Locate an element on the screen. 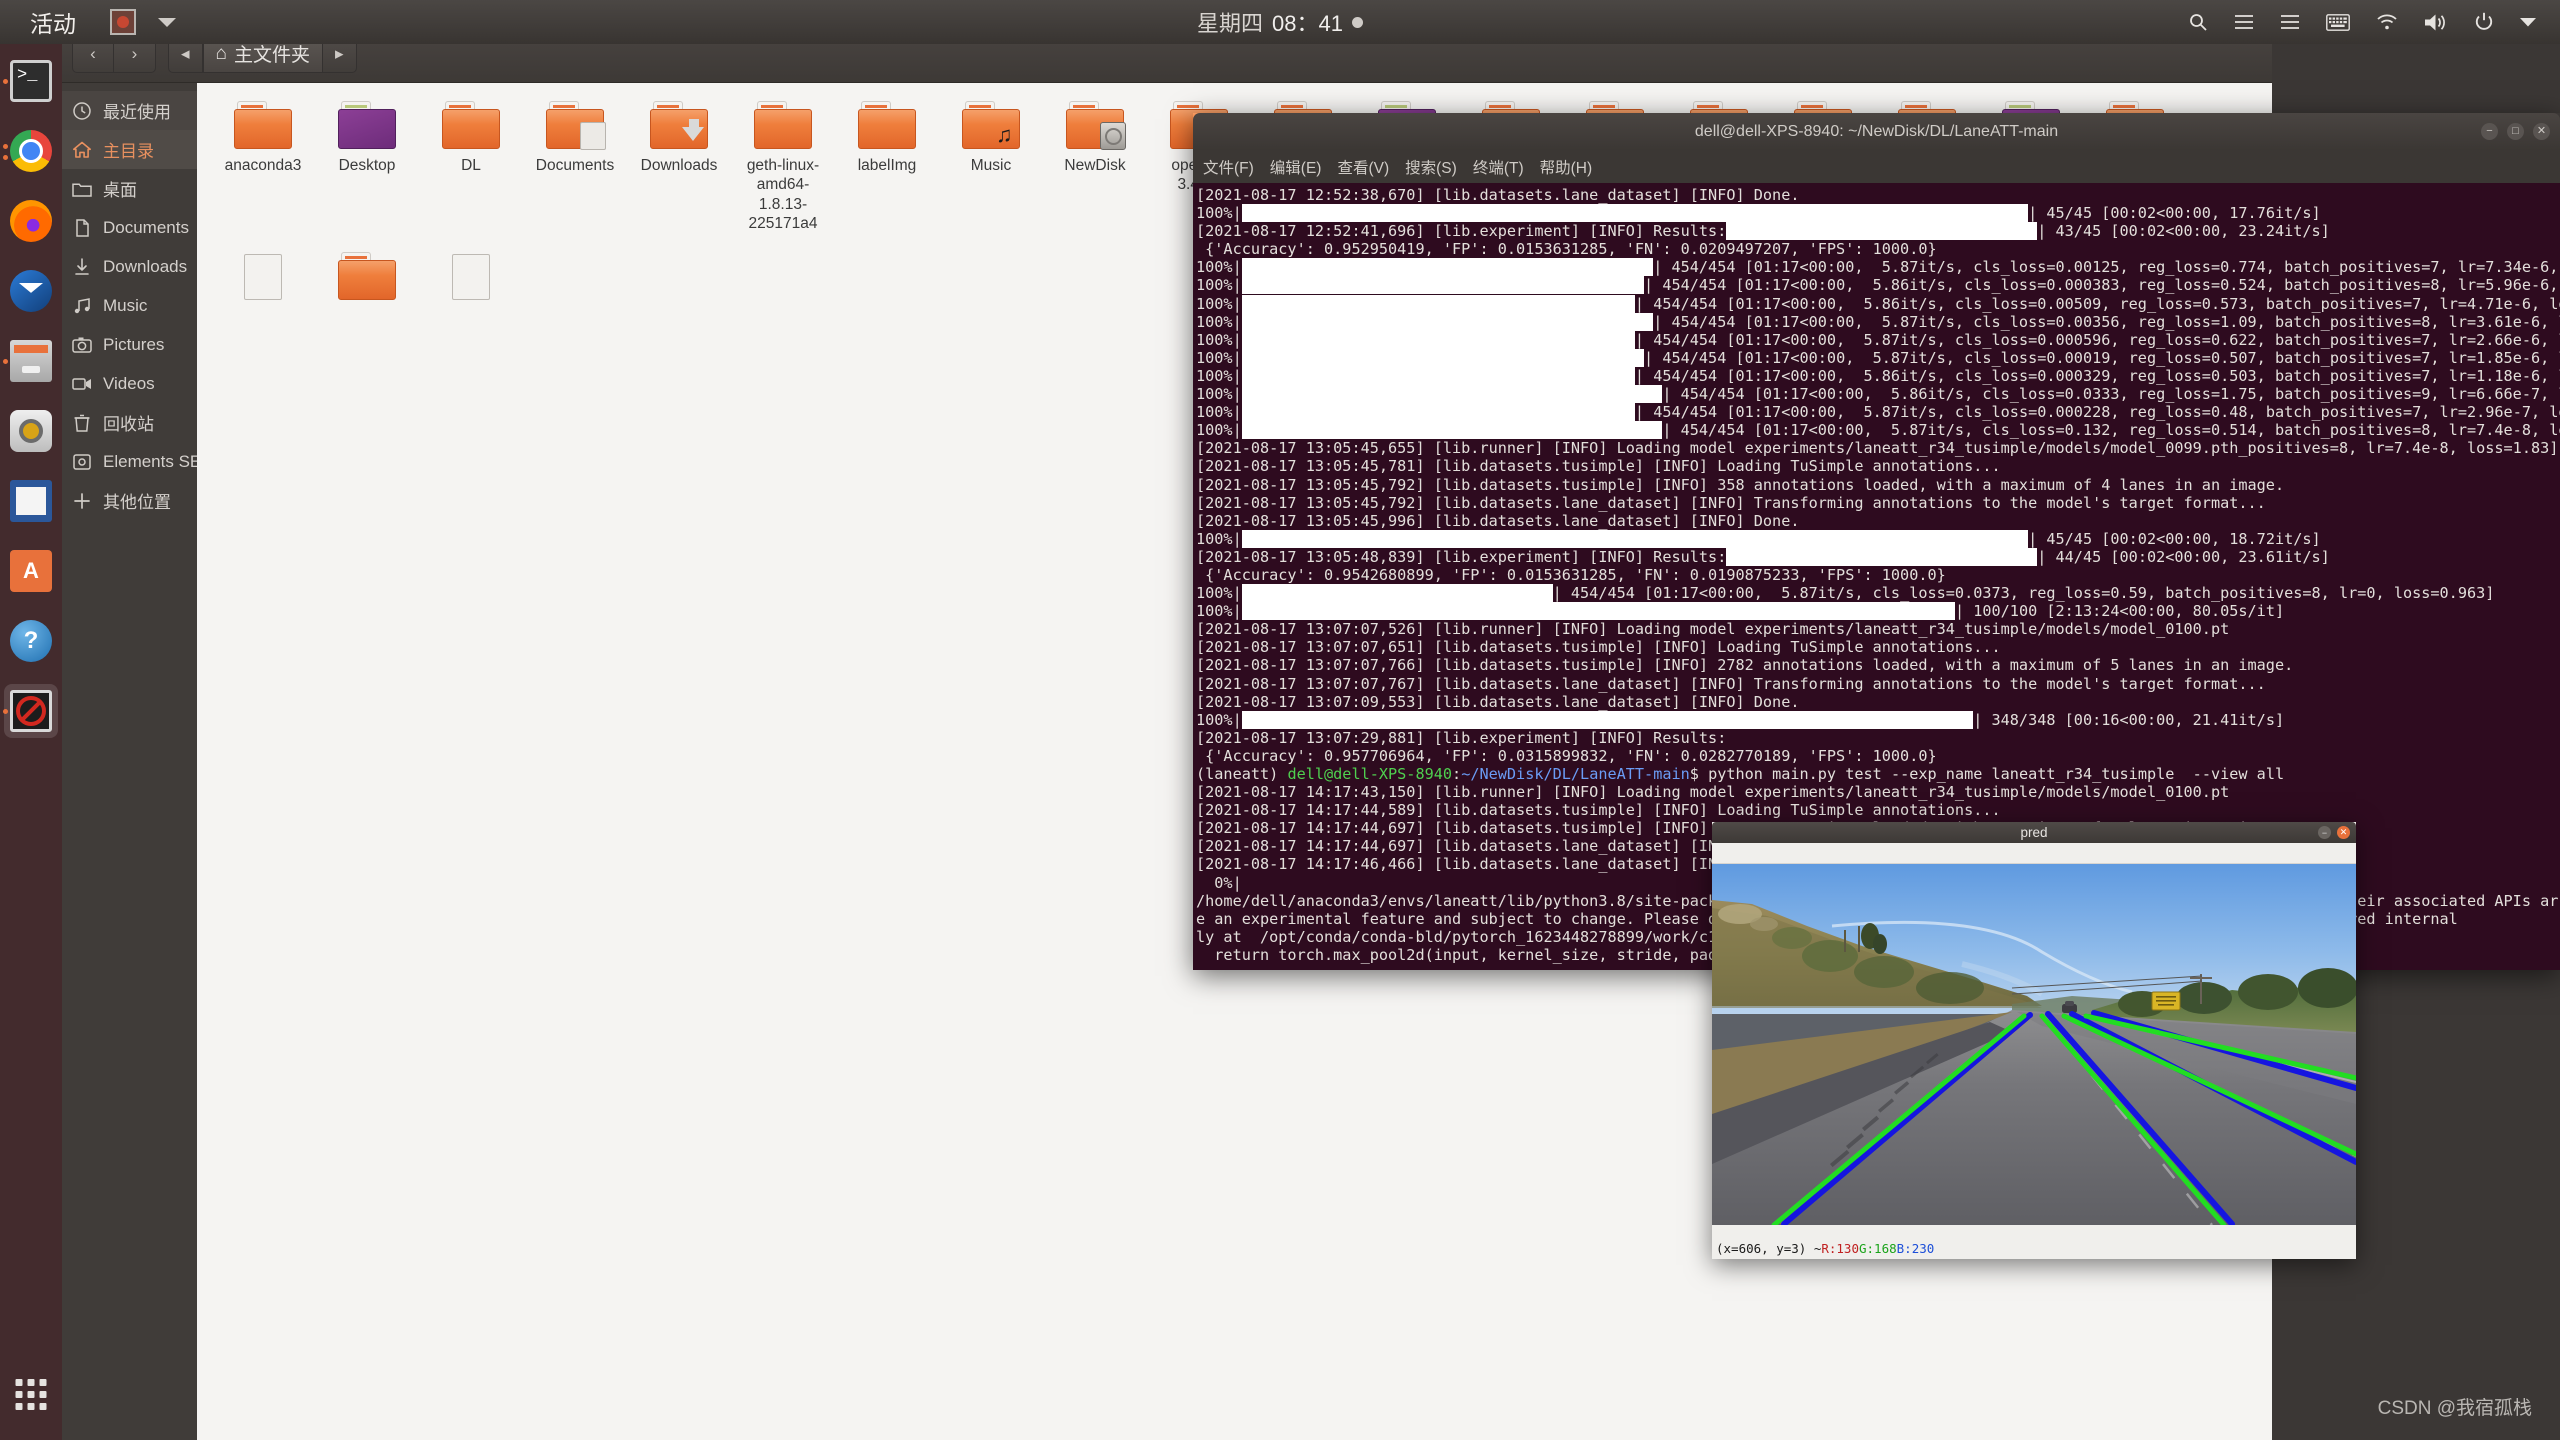 This screenshot has height=1440, width=2560. sidebar-item-videos: Videos is located at coordinates (129, 383).